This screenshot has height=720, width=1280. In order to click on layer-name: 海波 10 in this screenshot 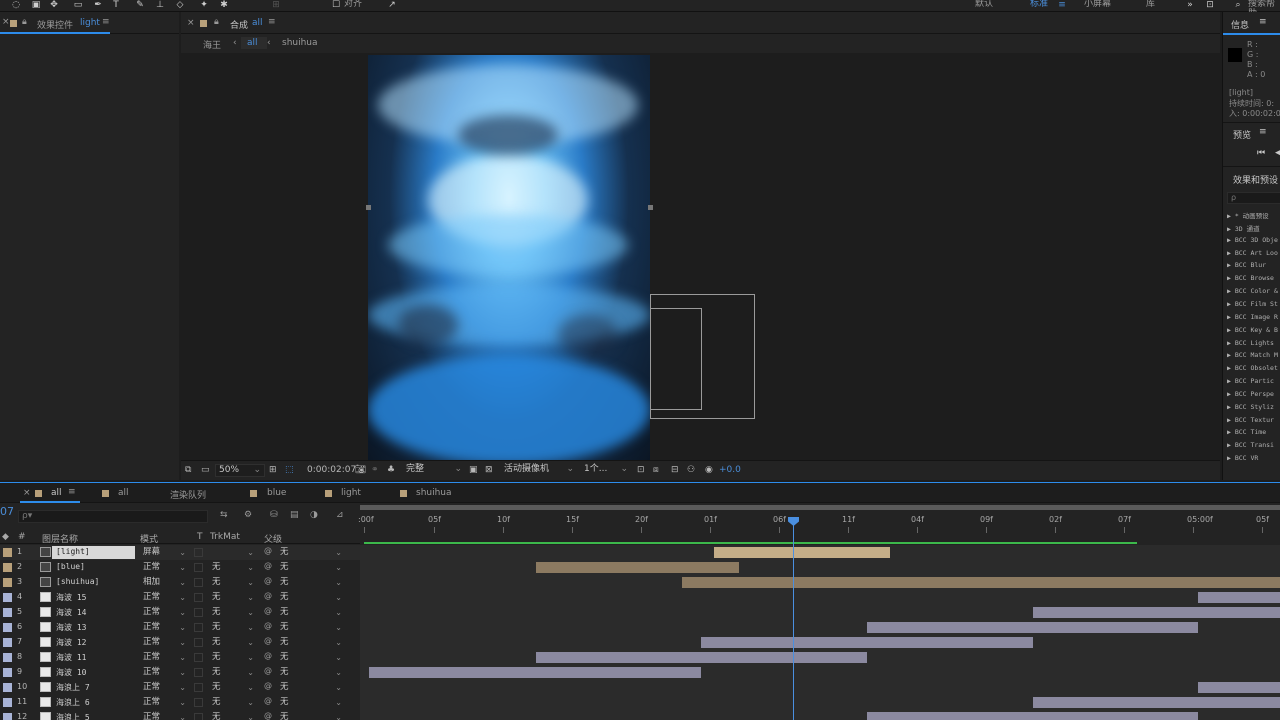, I will do `click(71, 672)`.